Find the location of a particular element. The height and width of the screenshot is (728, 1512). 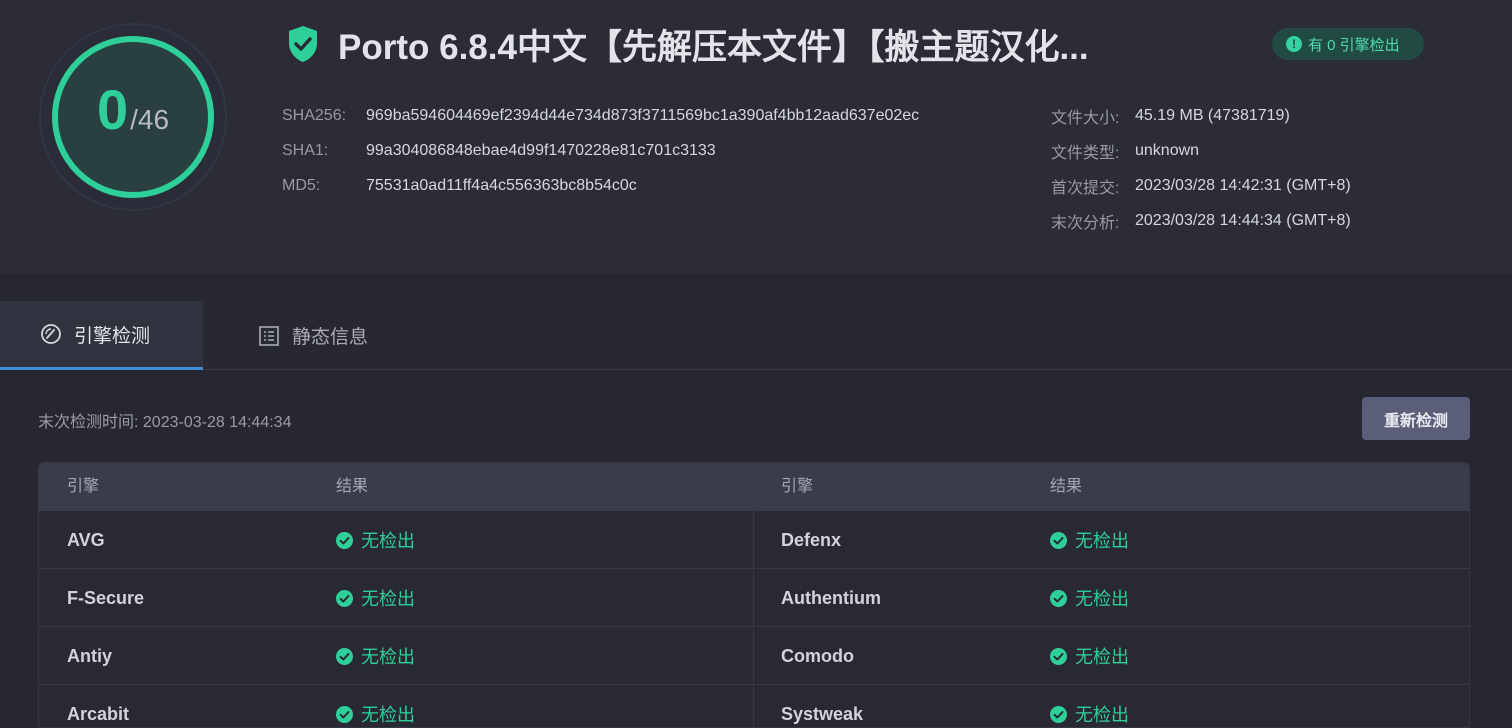

meta-row-last-analysis: 末次分析: 2023/03/28 14:44:34 (GMT+8) is located at coordinates (1201, 220).